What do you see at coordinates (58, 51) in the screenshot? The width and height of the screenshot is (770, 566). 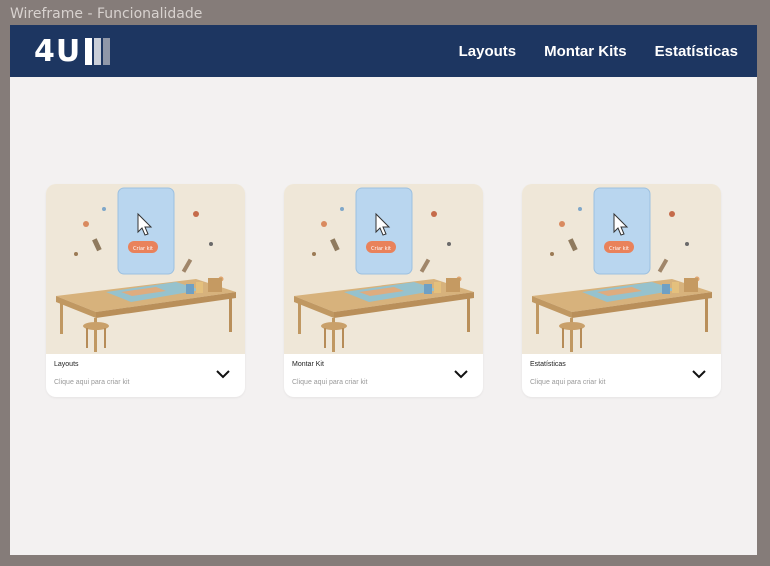 I see `logo-text: 4U` at bounding box center [58, 51].